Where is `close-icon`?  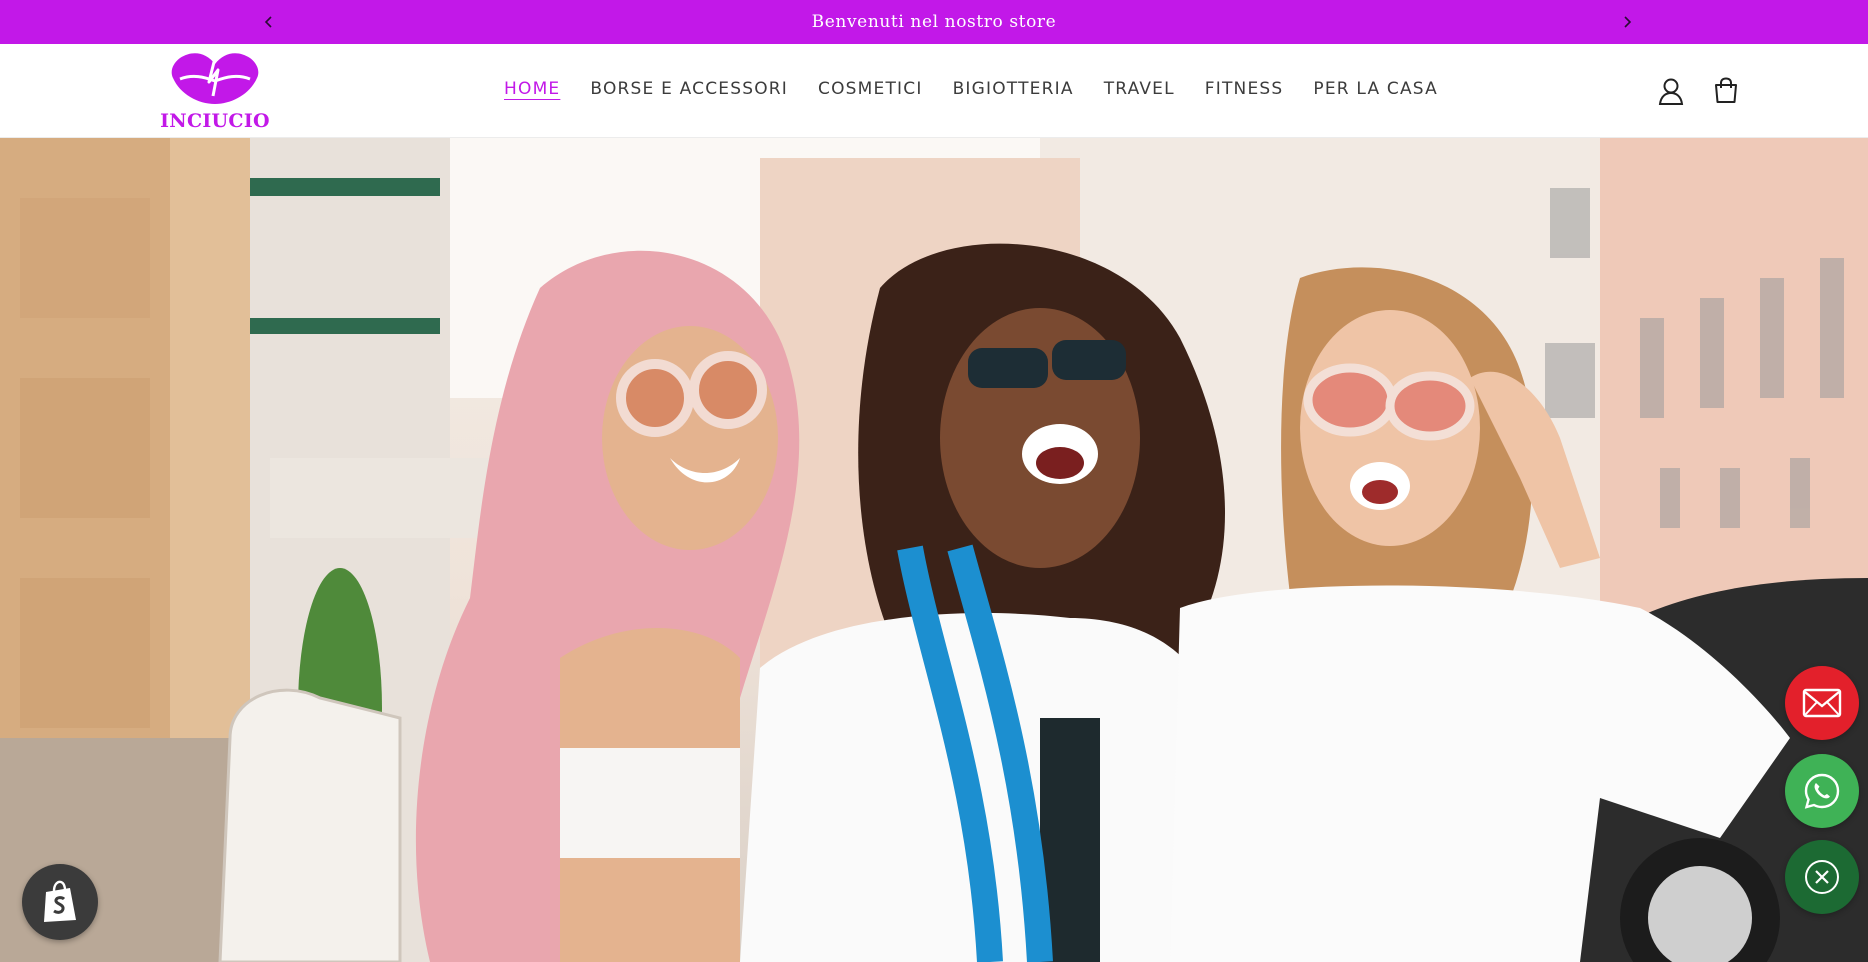 close-icon is located at coordinates (1822, 877).